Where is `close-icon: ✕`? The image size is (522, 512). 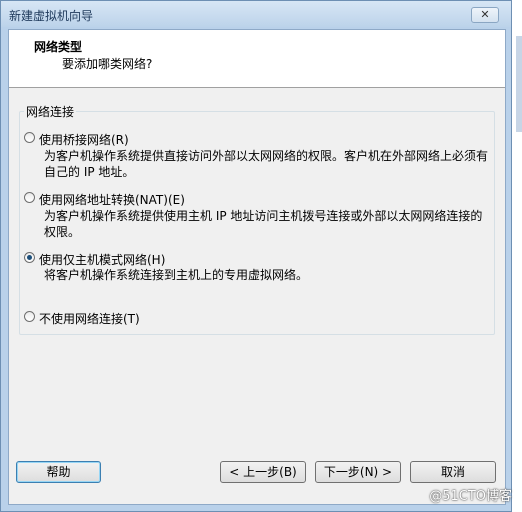 close-icon: ✕ is located at coordinates (485, 14).